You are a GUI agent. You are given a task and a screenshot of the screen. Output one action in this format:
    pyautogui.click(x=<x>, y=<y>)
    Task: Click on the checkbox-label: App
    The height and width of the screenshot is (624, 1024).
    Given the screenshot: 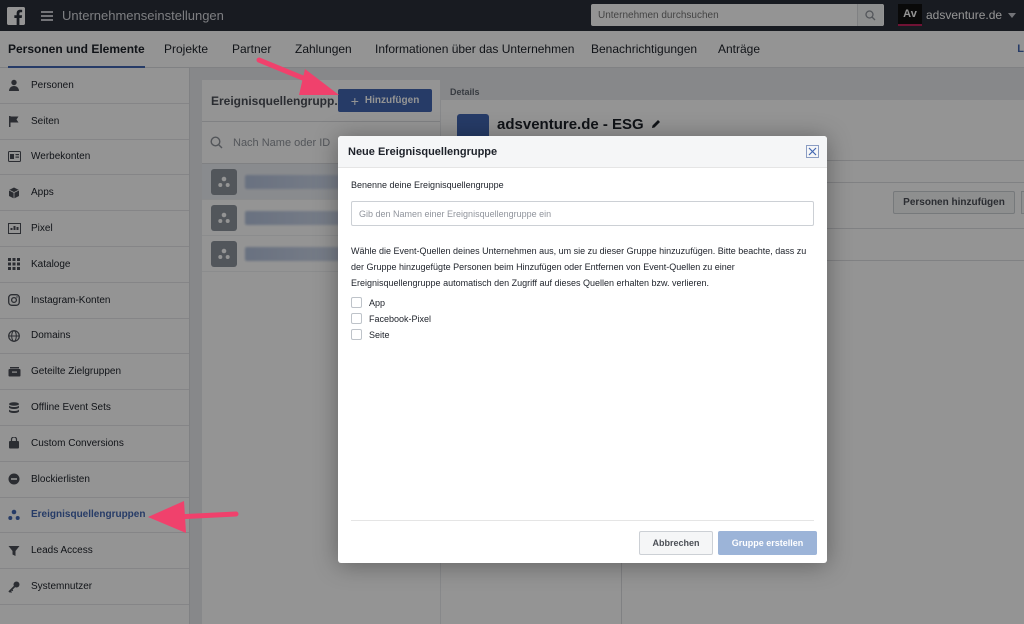 What is the action you would take?
    pyautogui.click(x=377, y=302)
    